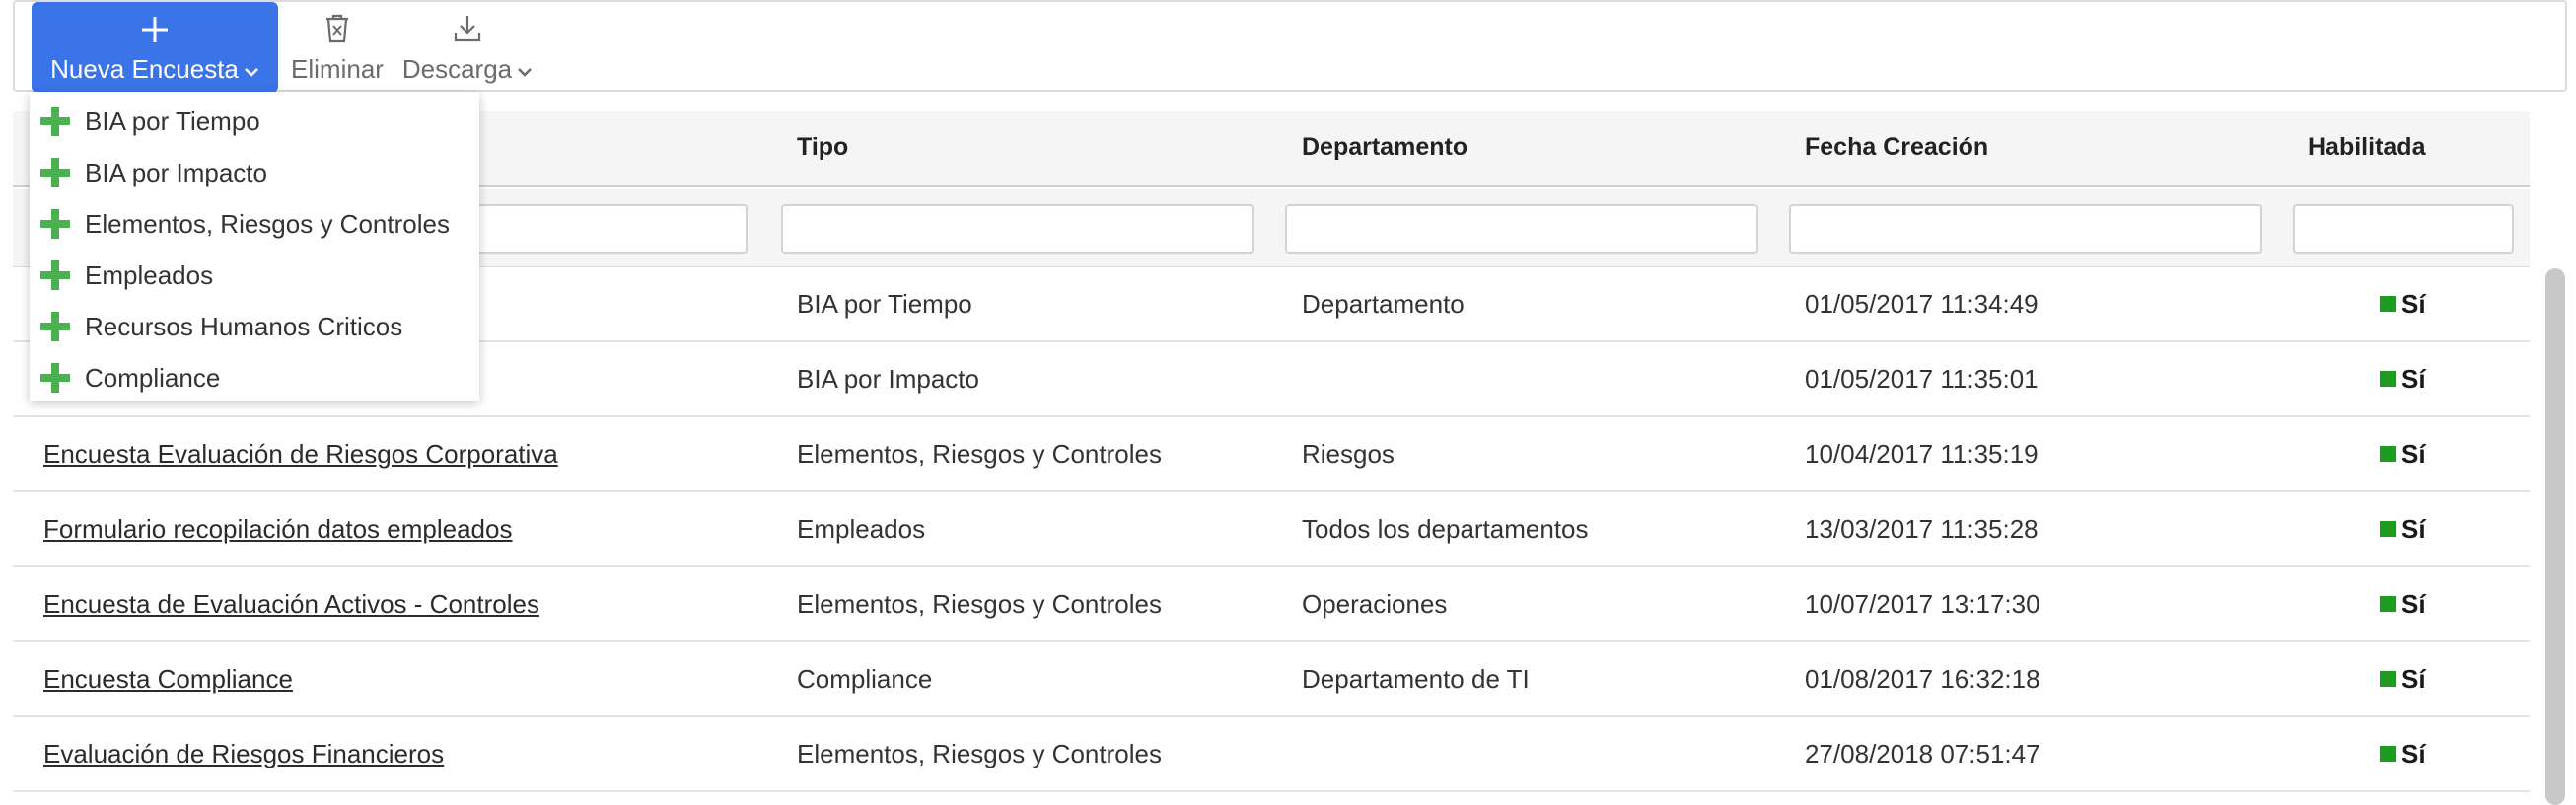  Describe the element at coordinates (1290, 47) in the screenshot. I see `toolbar: Nueva Encuesta Eliminar Descarga` at that location.